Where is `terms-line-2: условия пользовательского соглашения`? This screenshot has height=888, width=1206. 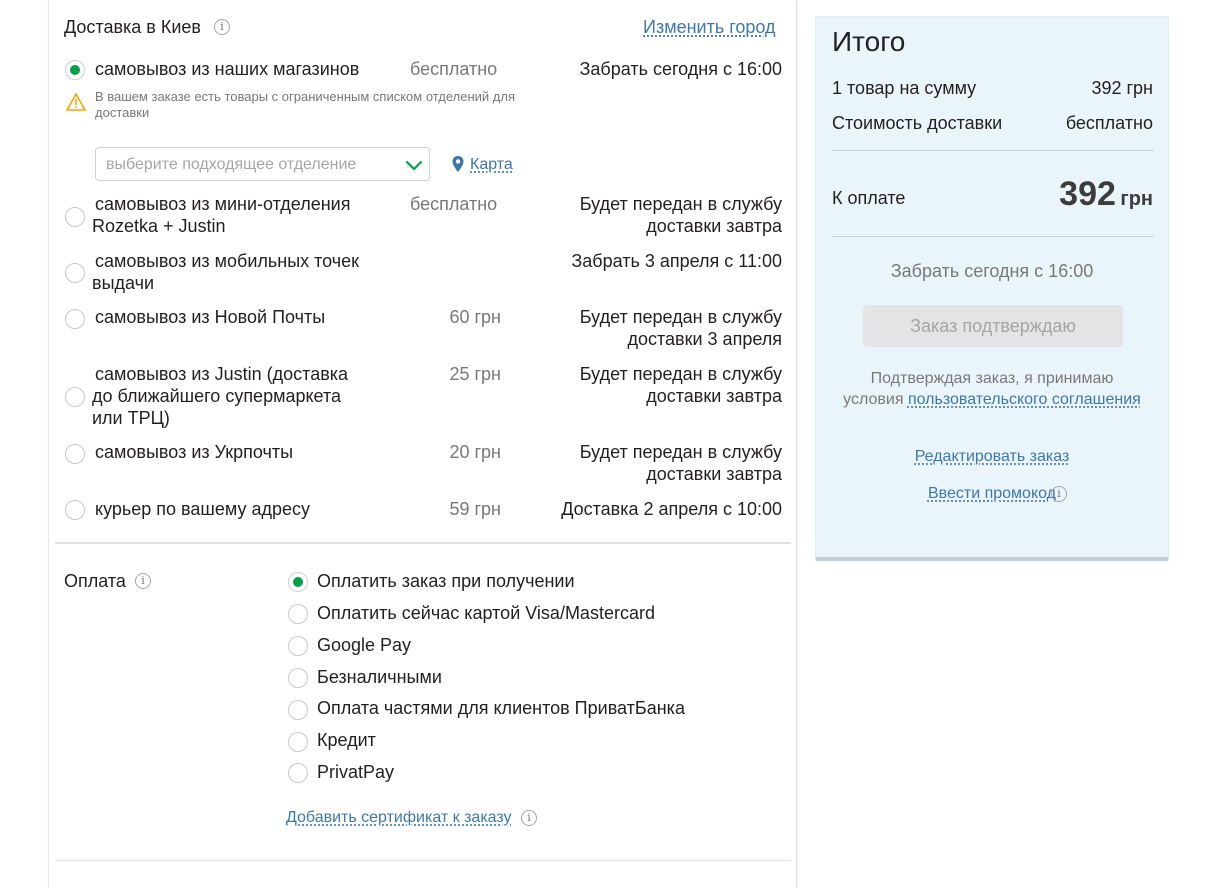 terms-line-2: условия пользовательского соглашения is located at coordinates (992, 400).